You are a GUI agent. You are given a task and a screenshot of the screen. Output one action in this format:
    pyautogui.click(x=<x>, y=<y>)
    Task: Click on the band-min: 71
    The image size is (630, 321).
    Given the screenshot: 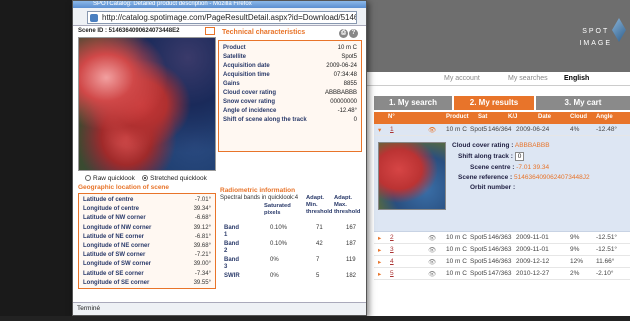 What is the action you would take?
    pyautogui.click(x=319, y=228)
    